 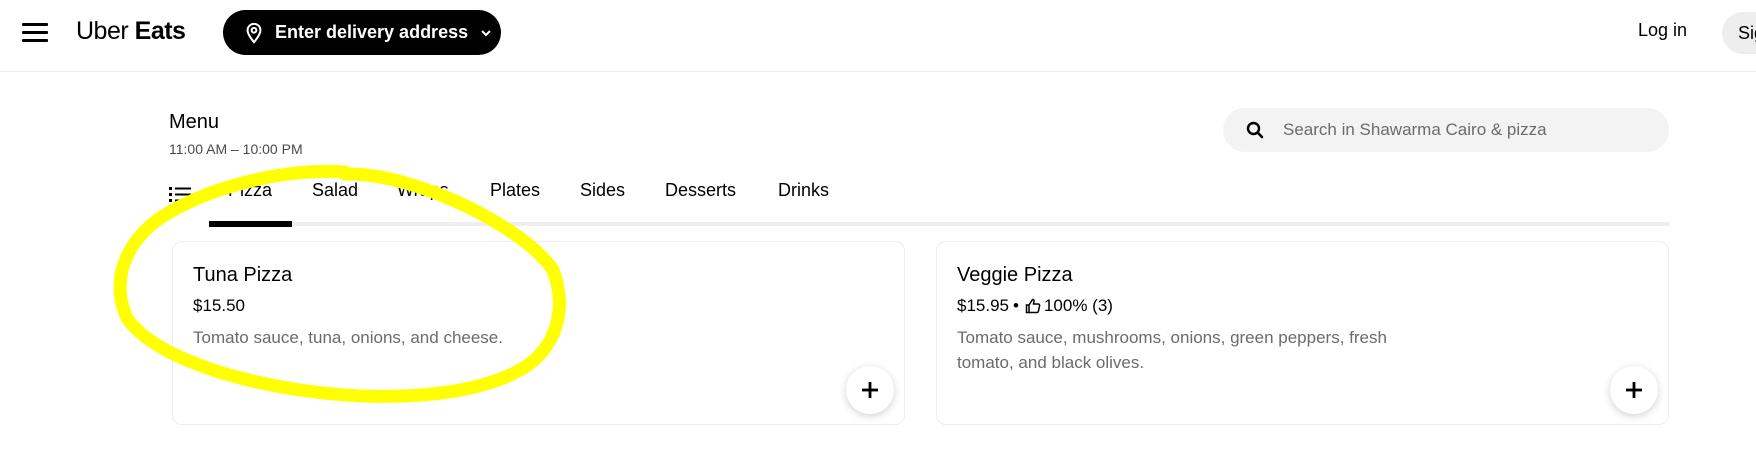 What do you see at coordinates (1255, 130) in the screenshot?
I see `search-icon` at bounding box center [1255, 130].